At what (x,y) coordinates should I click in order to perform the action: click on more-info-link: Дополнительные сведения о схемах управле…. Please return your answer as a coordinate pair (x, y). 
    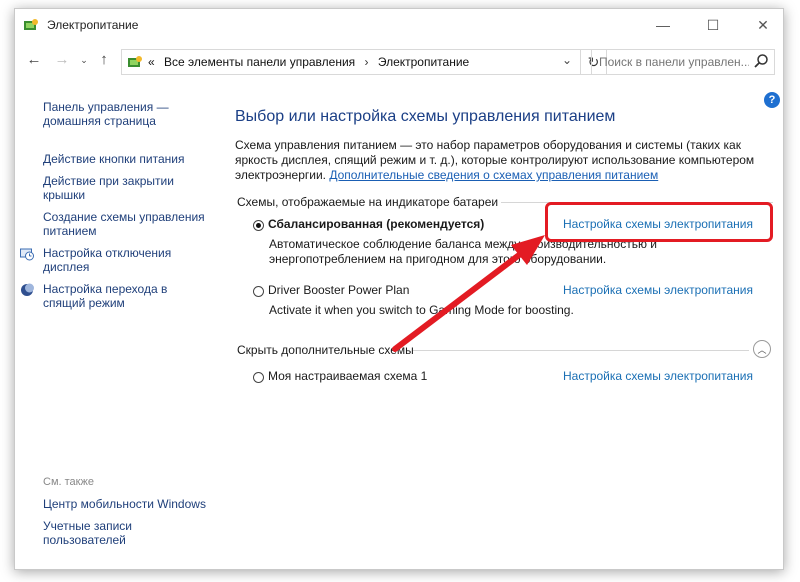
    Looking at the image, I should click on (493, 175).